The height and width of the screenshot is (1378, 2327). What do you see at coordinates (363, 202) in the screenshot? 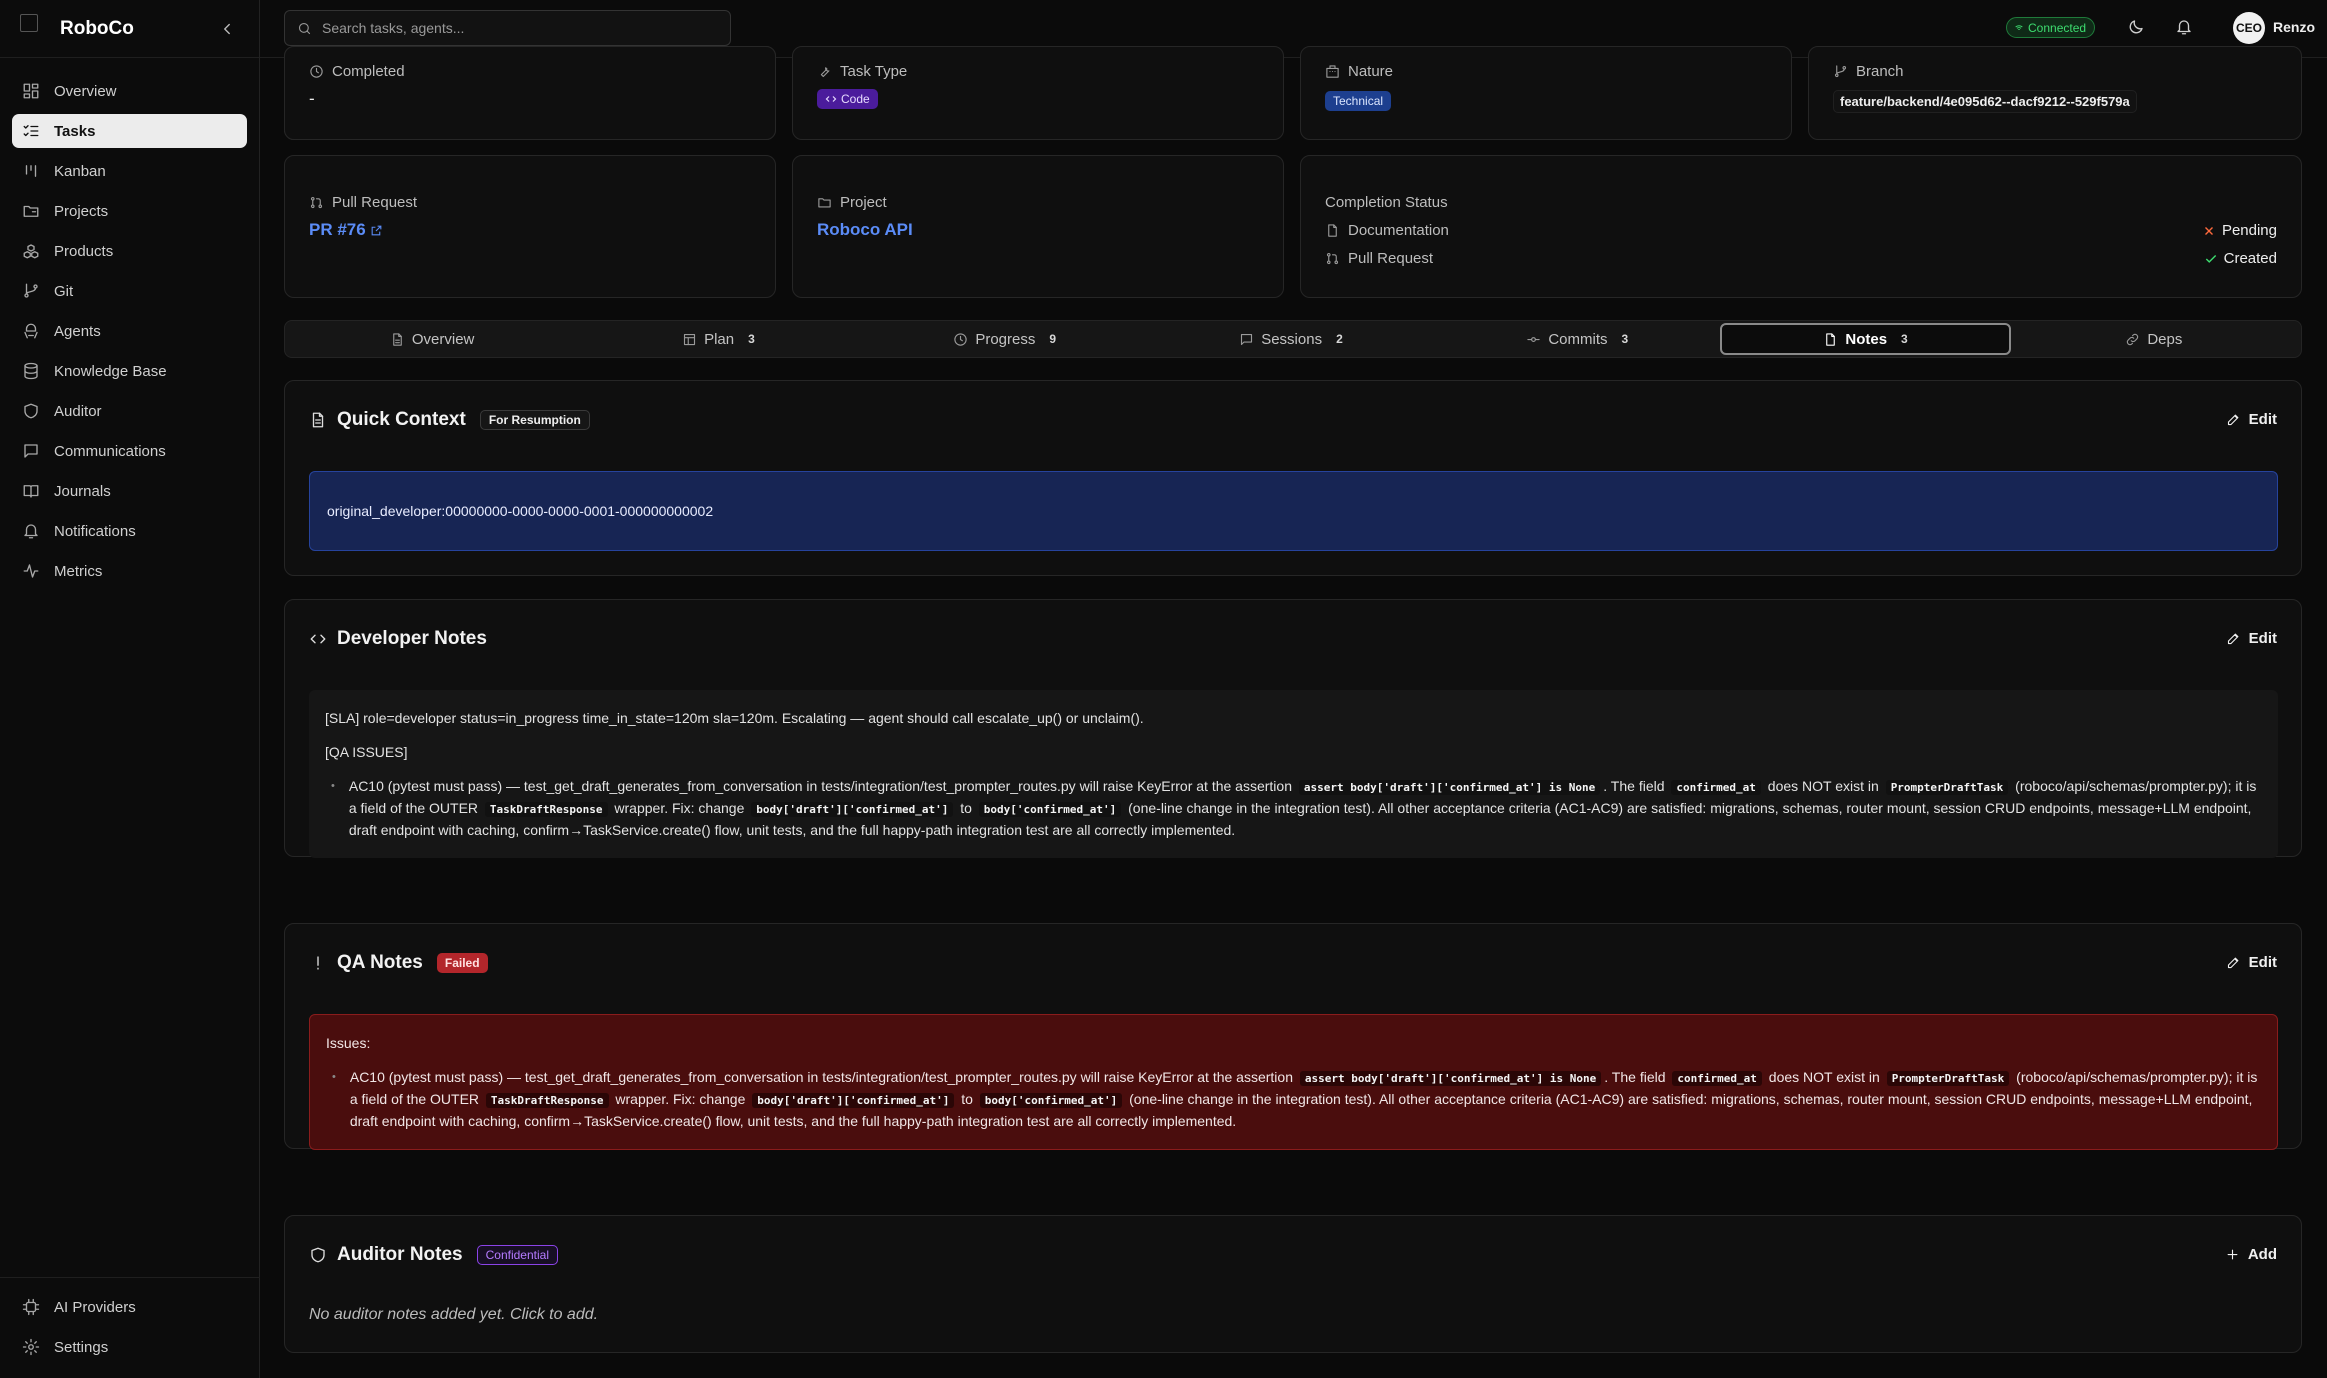
I see `pull-request-label: Pull Request` at bounding box center [363, 202].